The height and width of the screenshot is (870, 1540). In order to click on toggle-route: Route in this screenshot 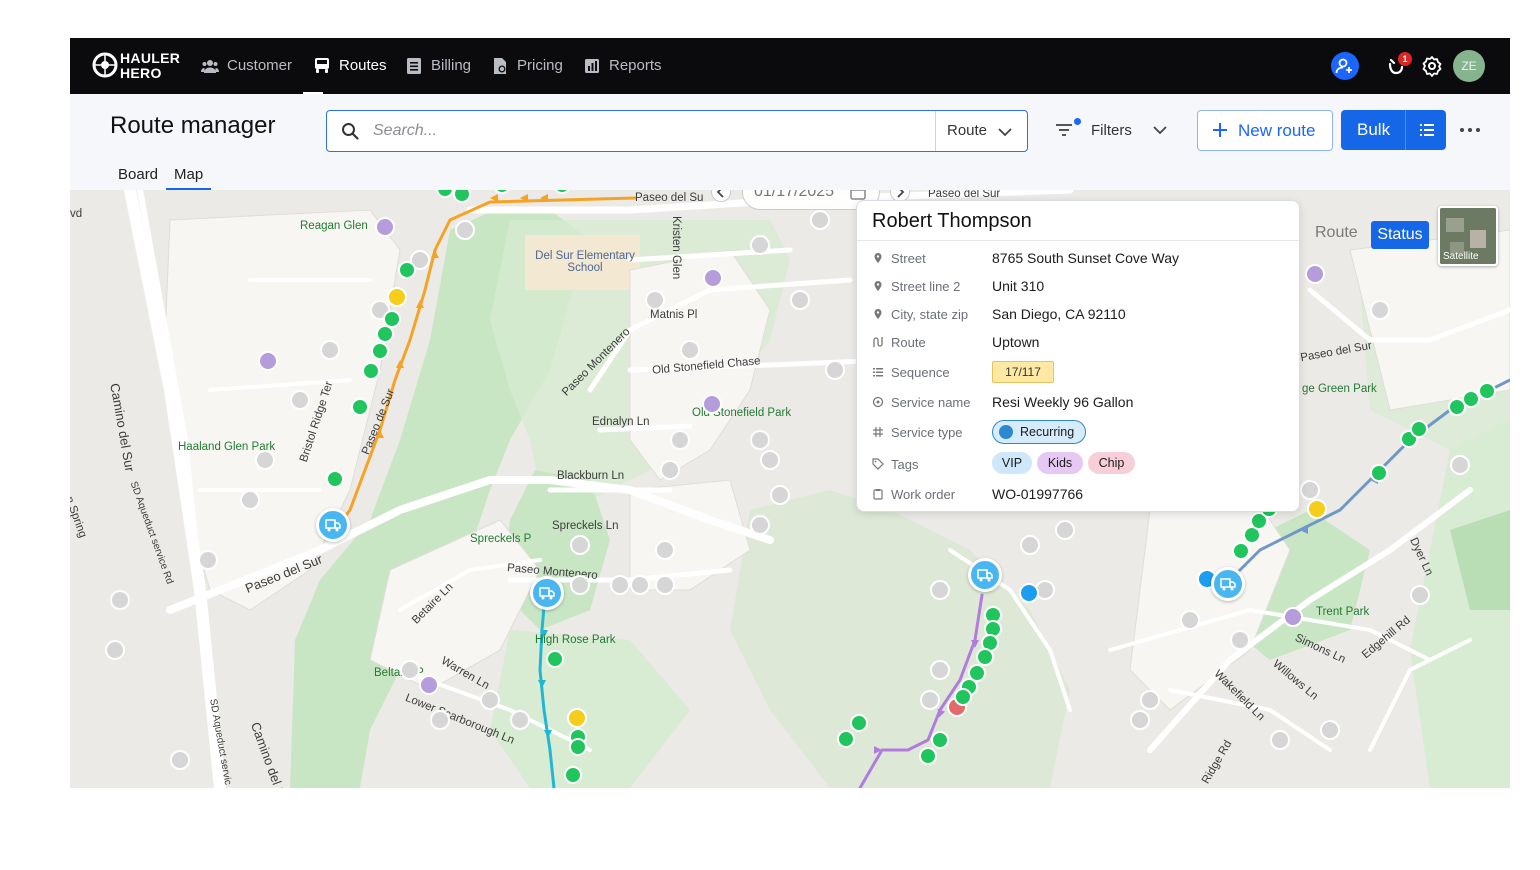, I will do `click(1336, 233)`.